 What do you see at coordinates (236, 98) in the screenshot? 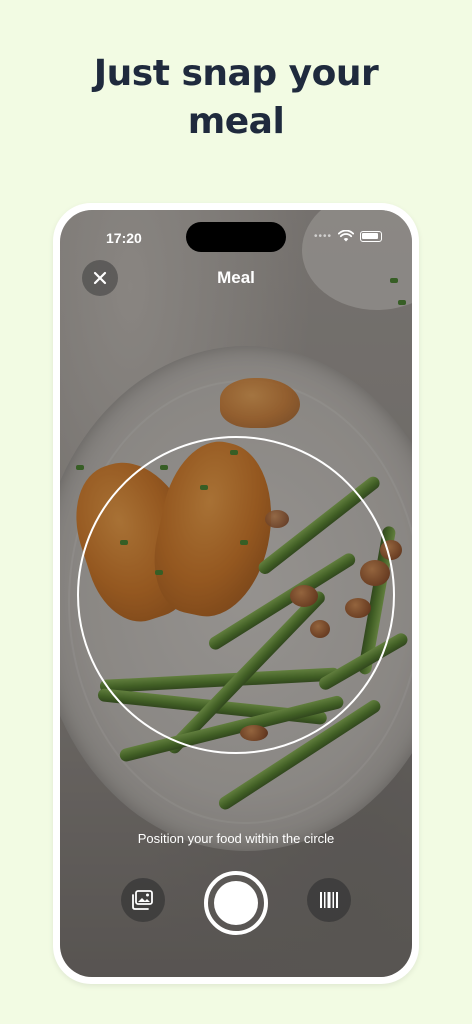
I see `promo-headline: Just snap your meal` at bounding box center [236, 98].